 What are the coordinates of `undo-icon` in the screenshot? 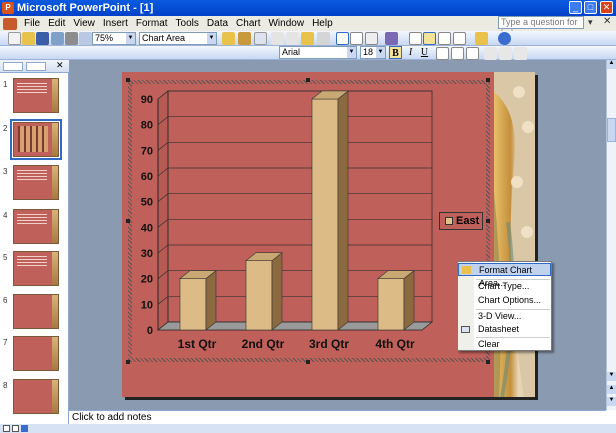 It's located at (323, 38).